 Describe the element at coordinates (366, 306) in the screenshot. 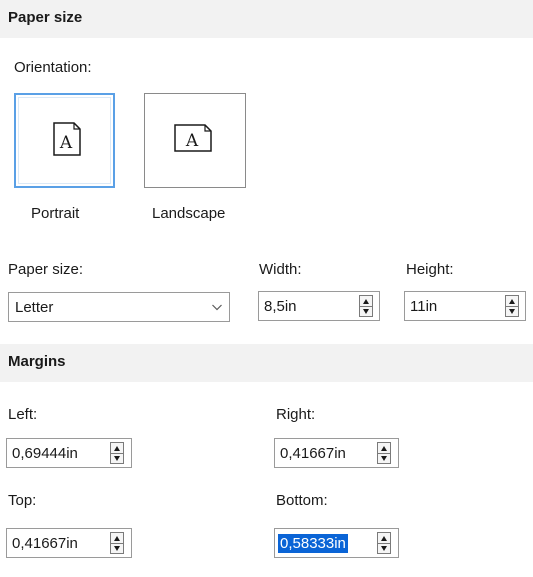

I see `width-spin-buttons` at that location.